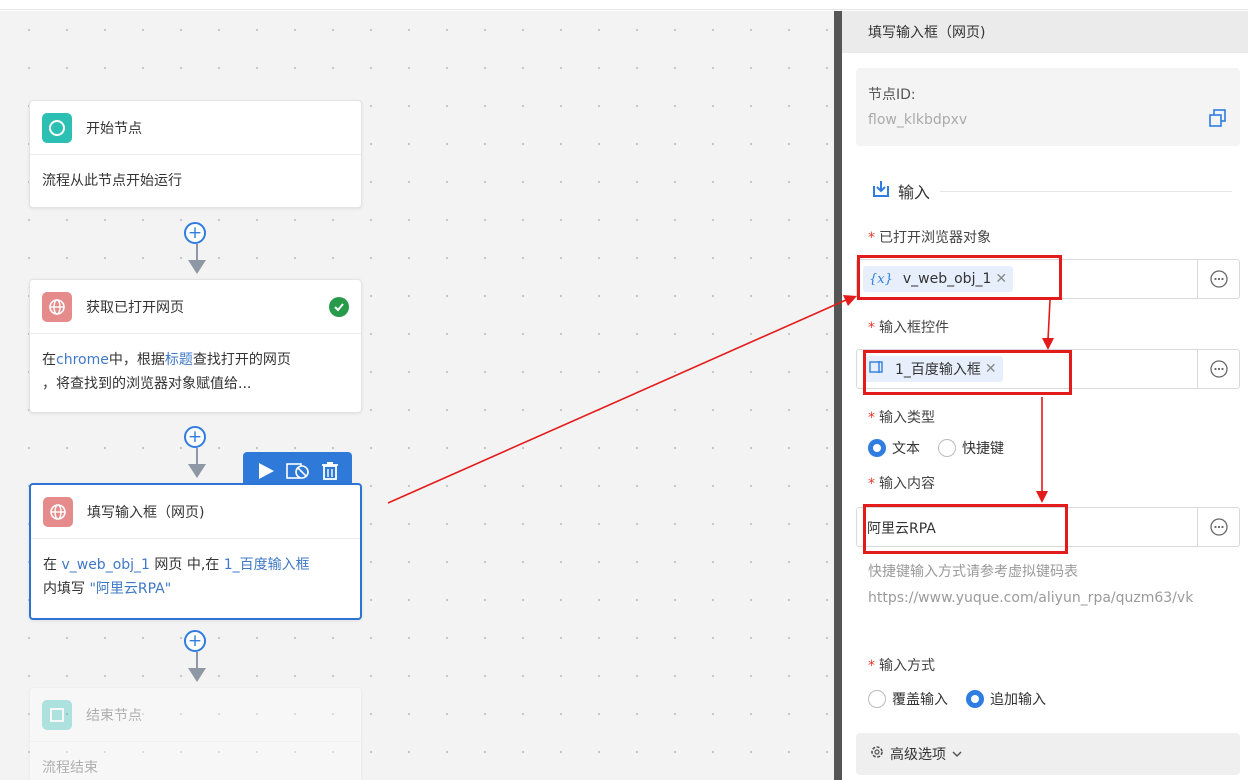 This screenshot has width=1248, height=780. I want to click on start-node: 开始节点 流程从此节点开始运行, so click(195, 154).